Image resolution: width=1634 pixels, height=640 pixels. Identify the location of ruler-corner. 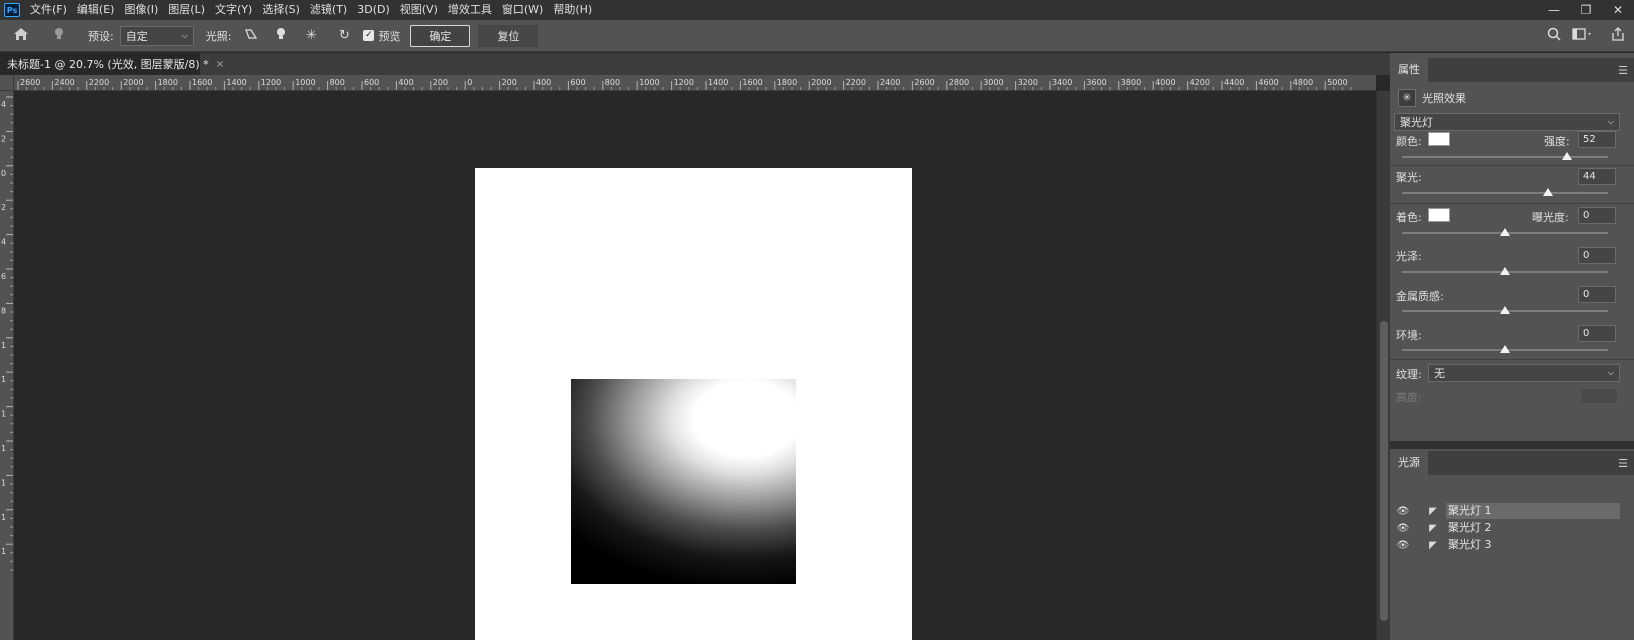
(7, 83).